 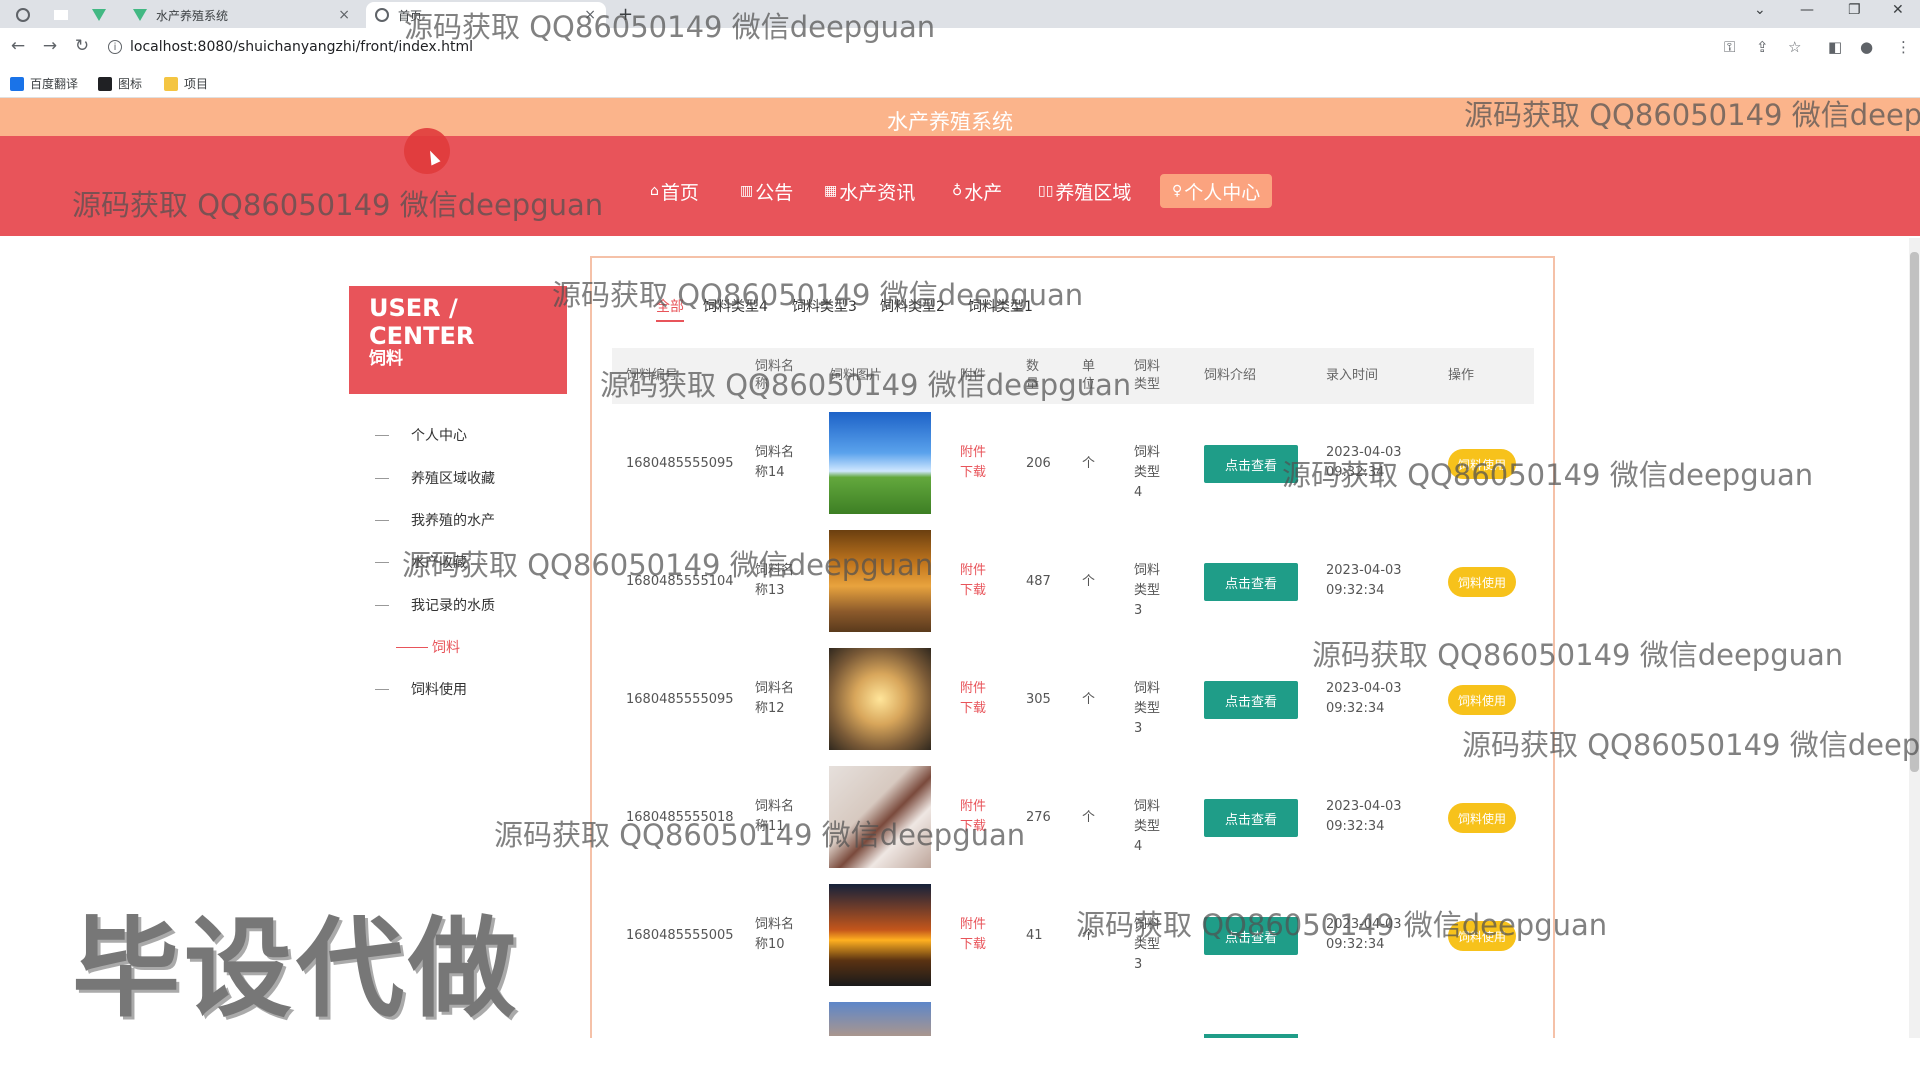 I want to click on profile-icon: ●, so click(x=1866, y=47).